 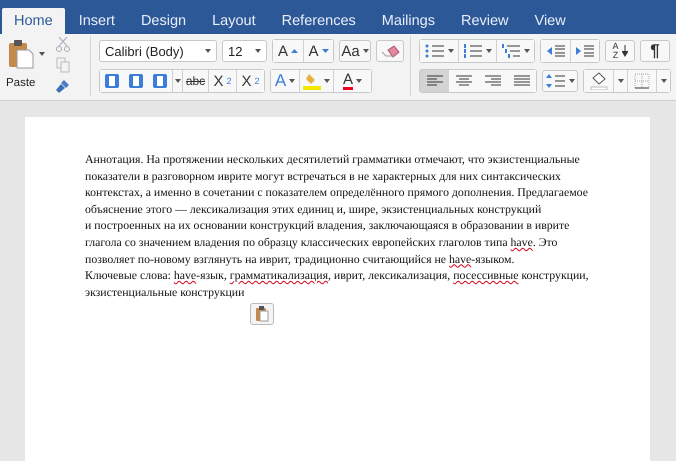 I want to click on paste-options-button, so click(x=262, y=314).